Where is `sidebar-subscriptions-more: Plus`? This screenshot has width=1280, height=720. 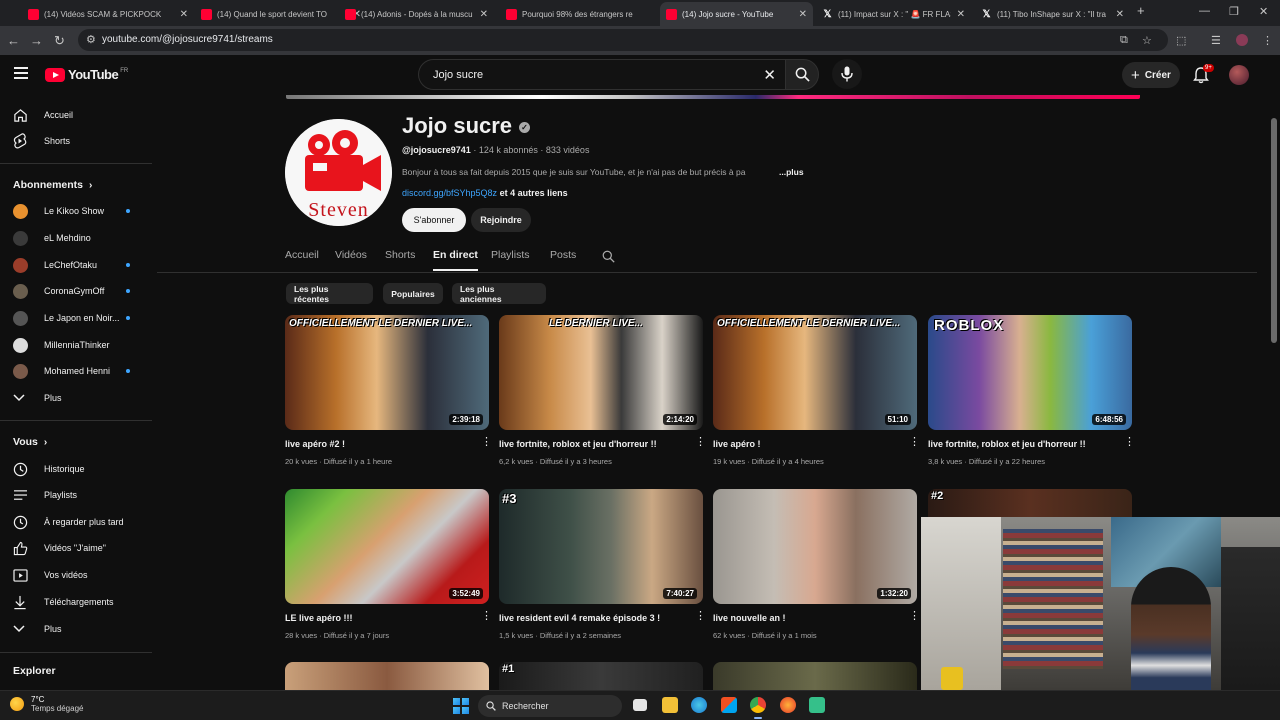 sidebar-subscriptions-more: Plus is located at coordinates (76, 398).